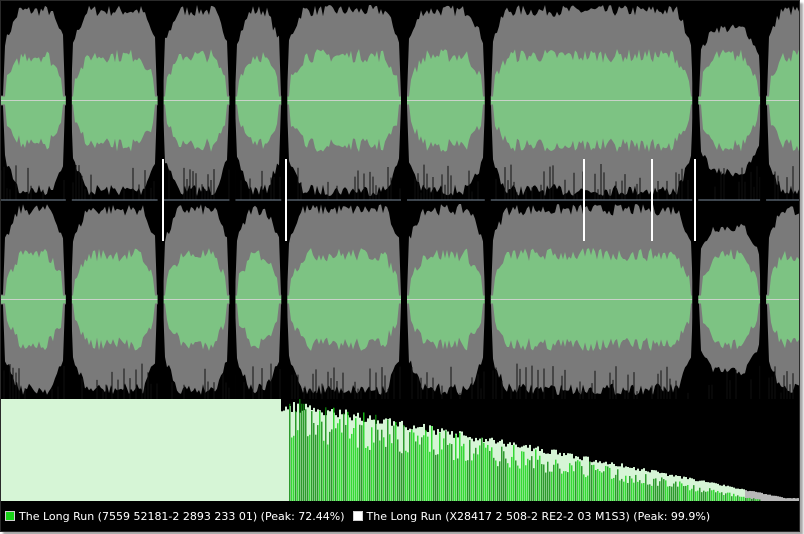  Describe the element at coordinates (672, 516) in the screenshot. I see `series-b-peak: (Peak: 99.9%)` at that location.